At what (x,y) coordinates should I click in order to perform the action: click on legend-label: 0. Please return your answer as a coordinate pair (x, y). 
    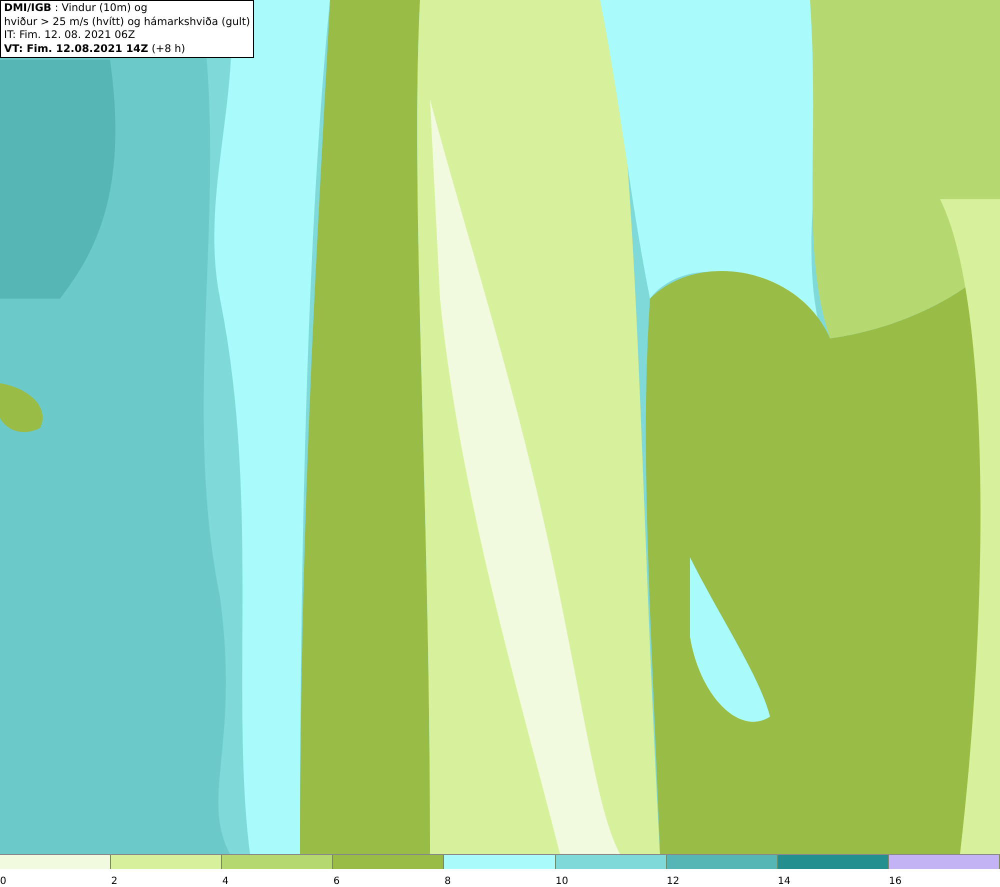
    Looking at the image, I should click on (3, 881).